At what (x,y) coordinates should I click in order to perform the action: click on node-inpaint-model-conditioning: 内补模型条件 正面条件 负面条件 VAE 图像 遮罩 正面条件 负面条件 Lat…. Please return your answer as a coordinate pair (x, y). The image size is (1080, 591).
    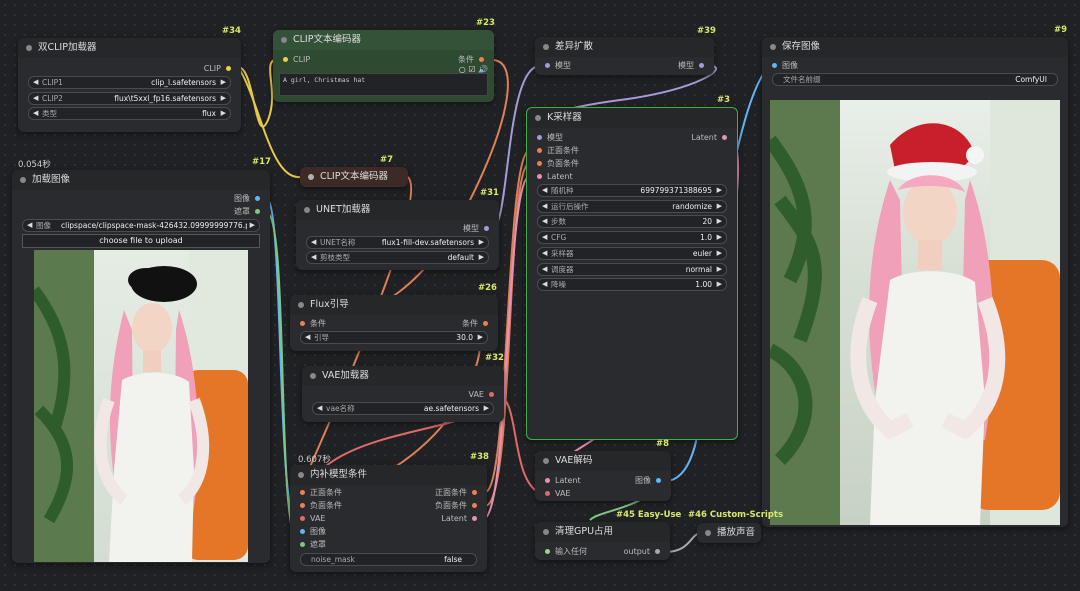
    Looking at the image, I should click on (388, 518).